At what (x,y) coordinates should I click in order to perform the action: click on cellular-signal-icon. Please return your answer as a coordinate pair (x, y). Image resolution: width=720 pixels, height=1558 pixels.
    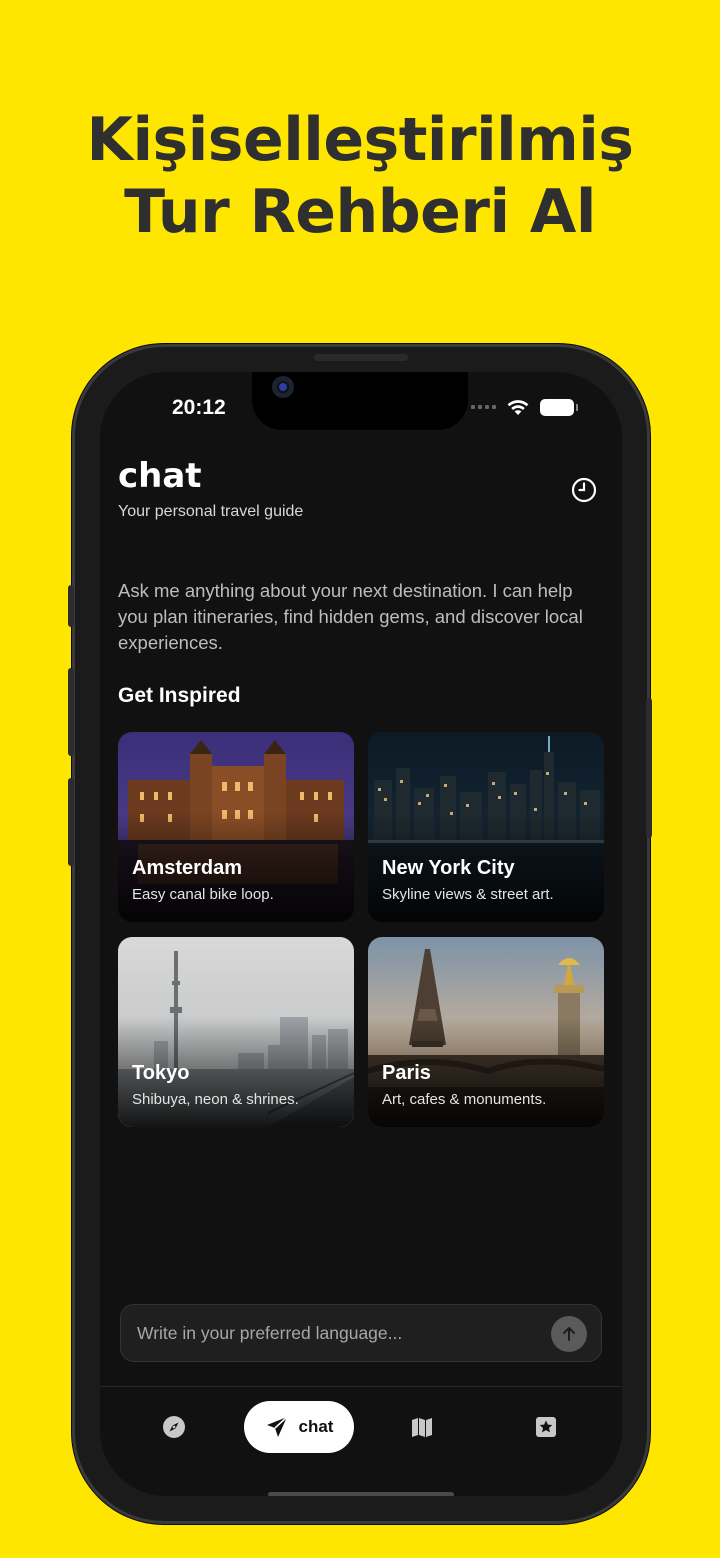
    Looking at the image, I should click on (483, 407).